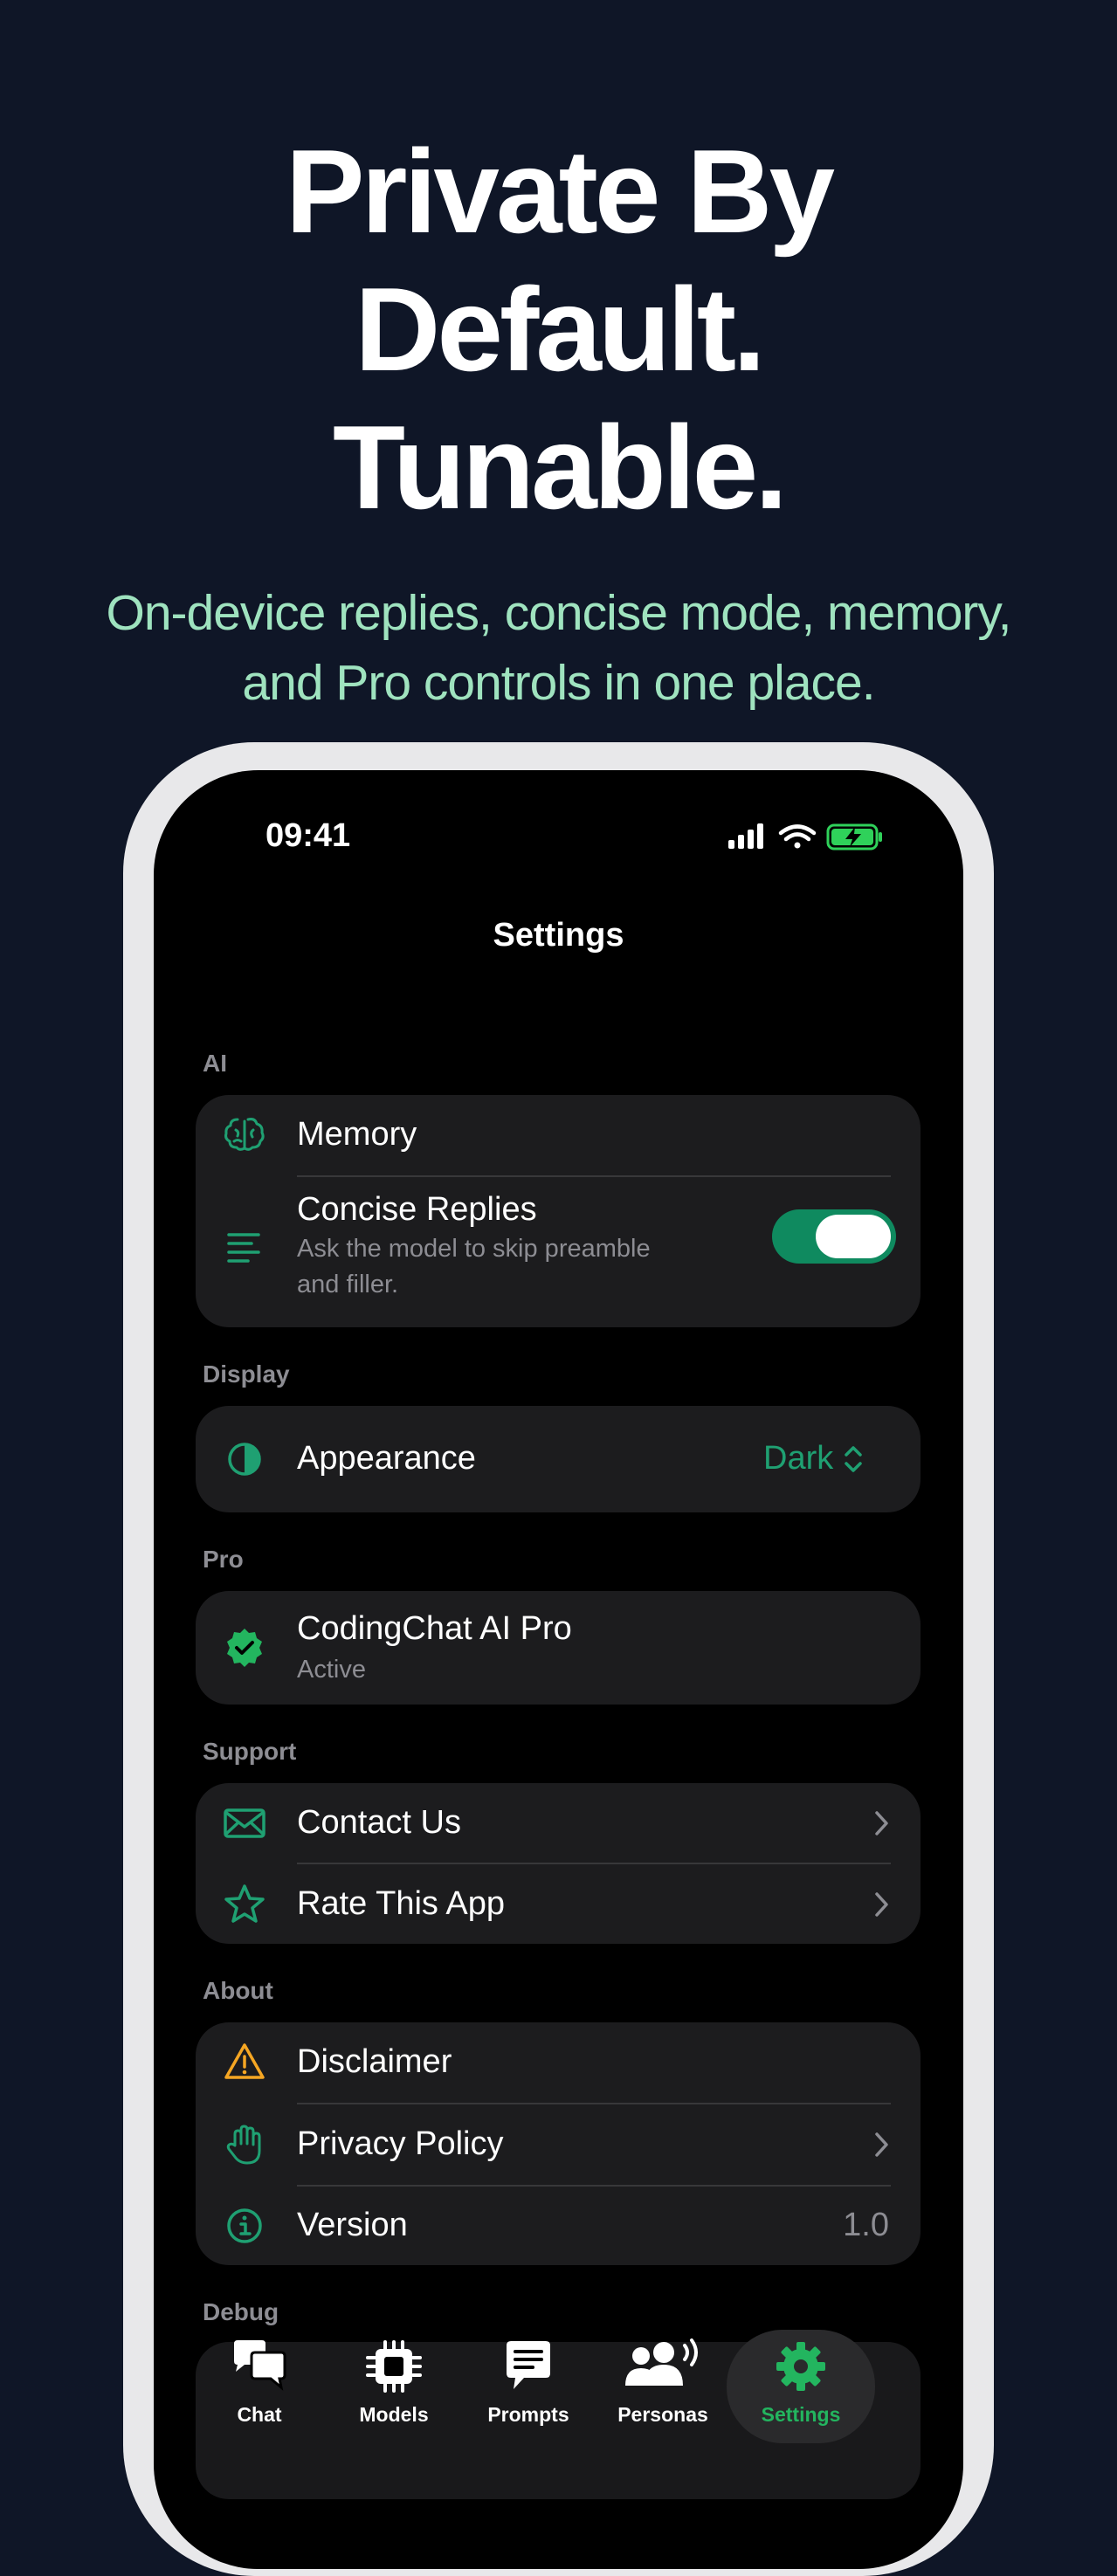  Describe the element at coordinates (250, 1751) in the screenshot. I see `section-label-support: Support` at that location.